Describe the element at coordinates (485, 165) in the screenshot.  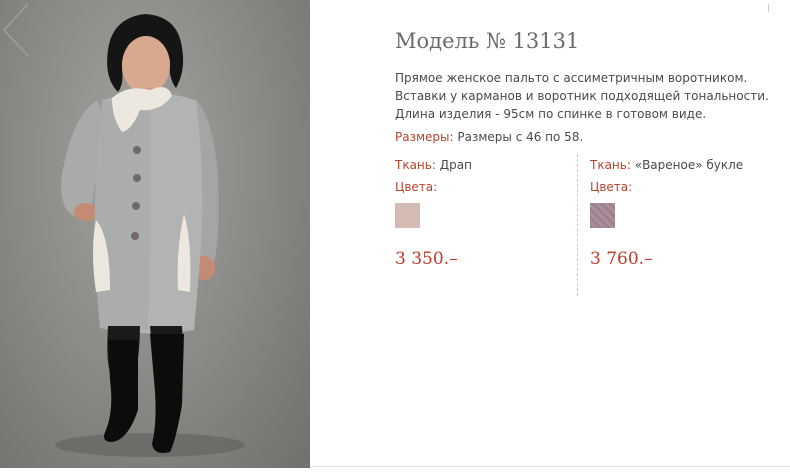
I see `fabric-row: Ткань: Драп` at that location.